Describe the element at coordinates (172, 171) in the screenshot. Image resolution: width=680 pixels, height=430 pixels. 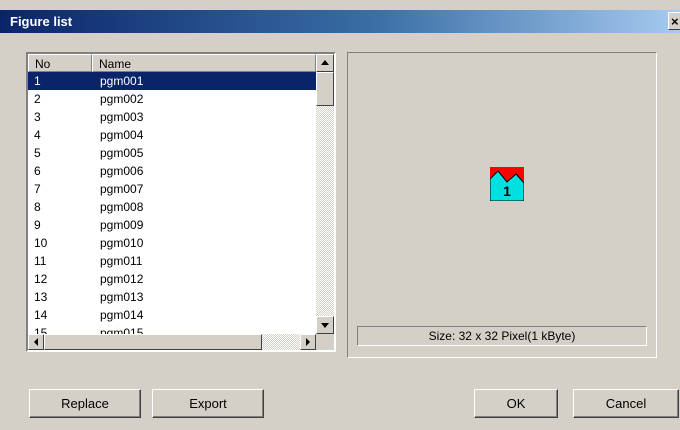
I see `list-item: 6 pgm006` at that location.